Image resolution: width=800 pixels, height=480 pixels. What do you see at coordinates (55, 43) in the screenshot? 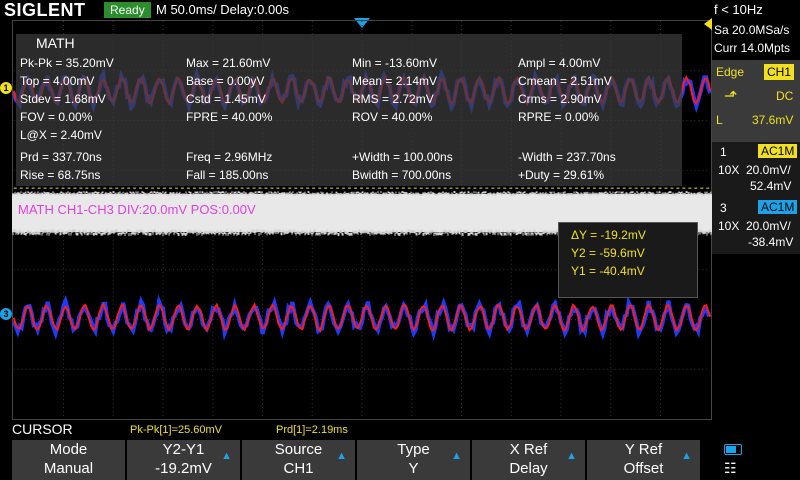
I see `math-panel-title: MATH` at bounding box center [55, 43].